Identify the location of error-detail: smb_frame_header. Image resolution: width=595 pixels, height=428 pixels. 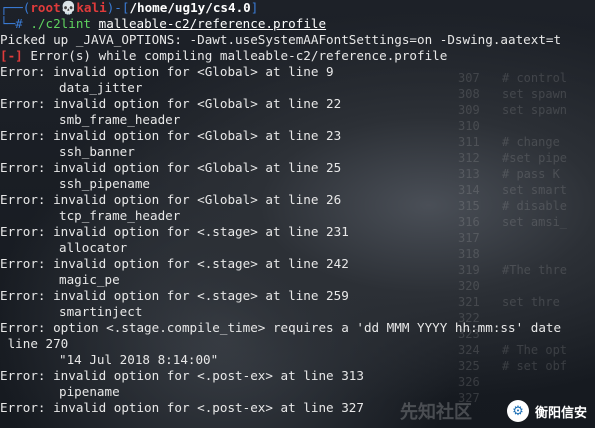
(120, 119).